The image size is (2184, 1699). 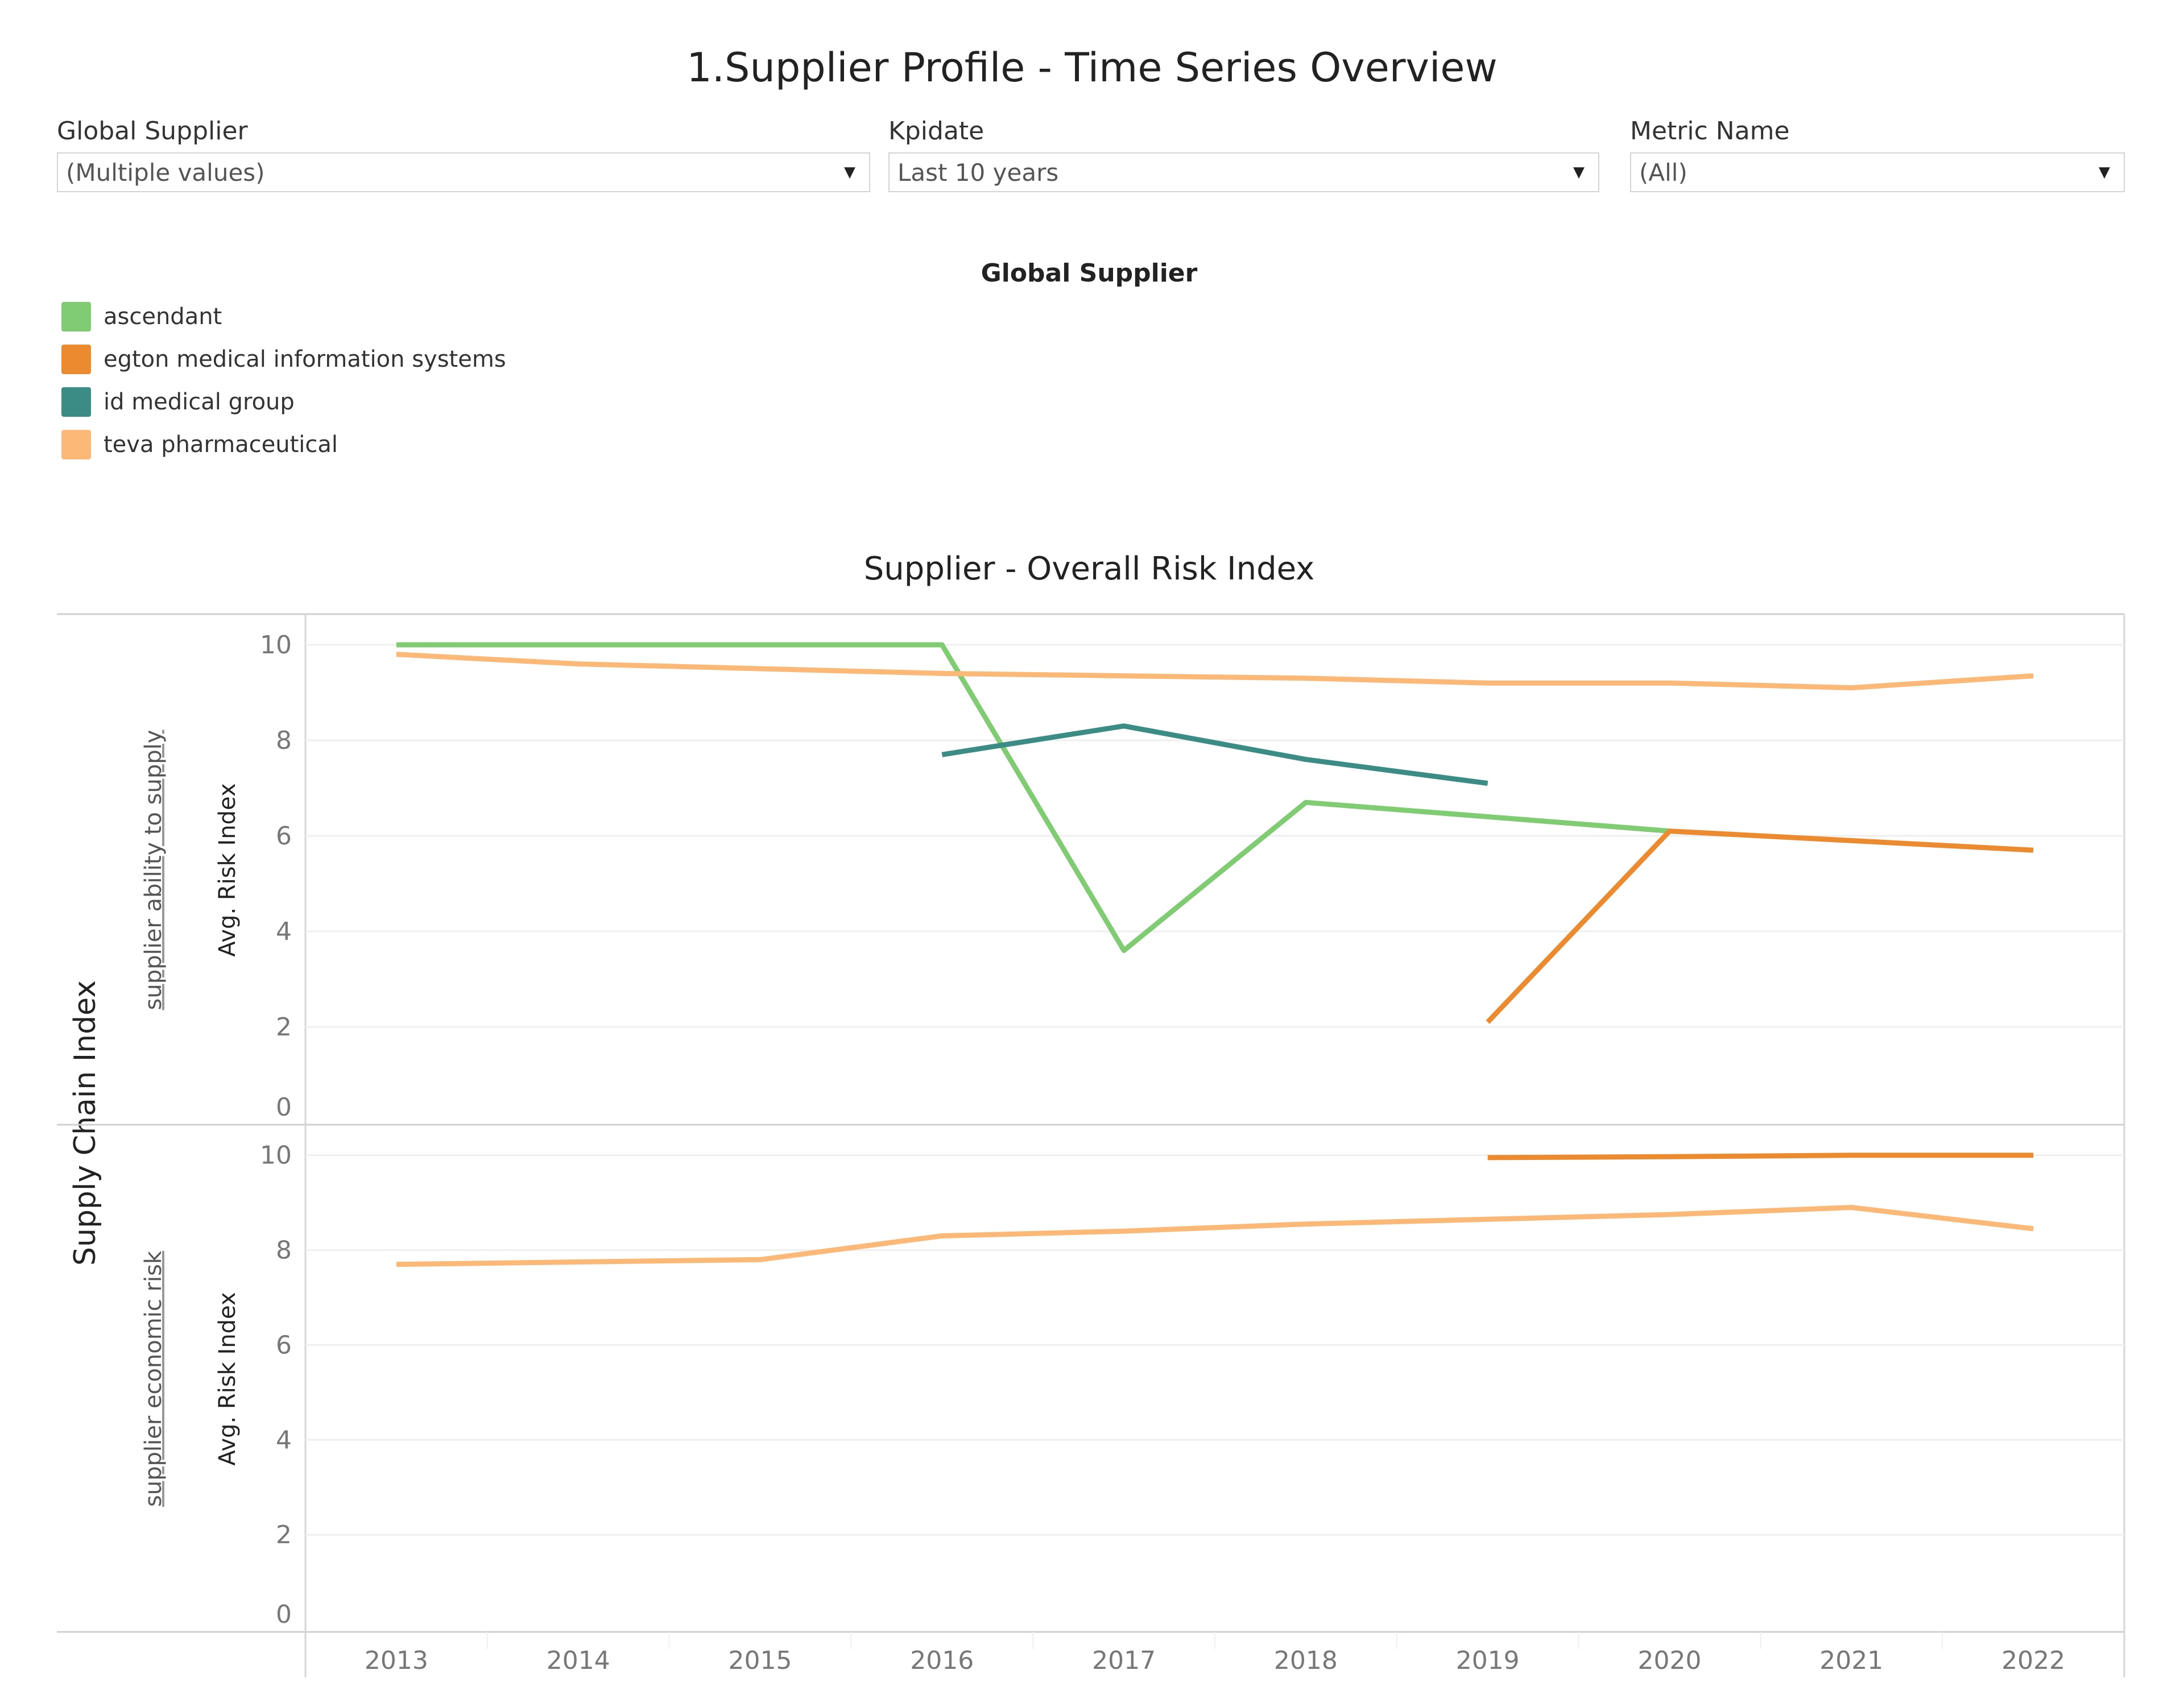 What do you see at coordinates (396, 1660) in the screenshot?
I see `x-tick-label: 2013` at bounding box center [396, 1660].